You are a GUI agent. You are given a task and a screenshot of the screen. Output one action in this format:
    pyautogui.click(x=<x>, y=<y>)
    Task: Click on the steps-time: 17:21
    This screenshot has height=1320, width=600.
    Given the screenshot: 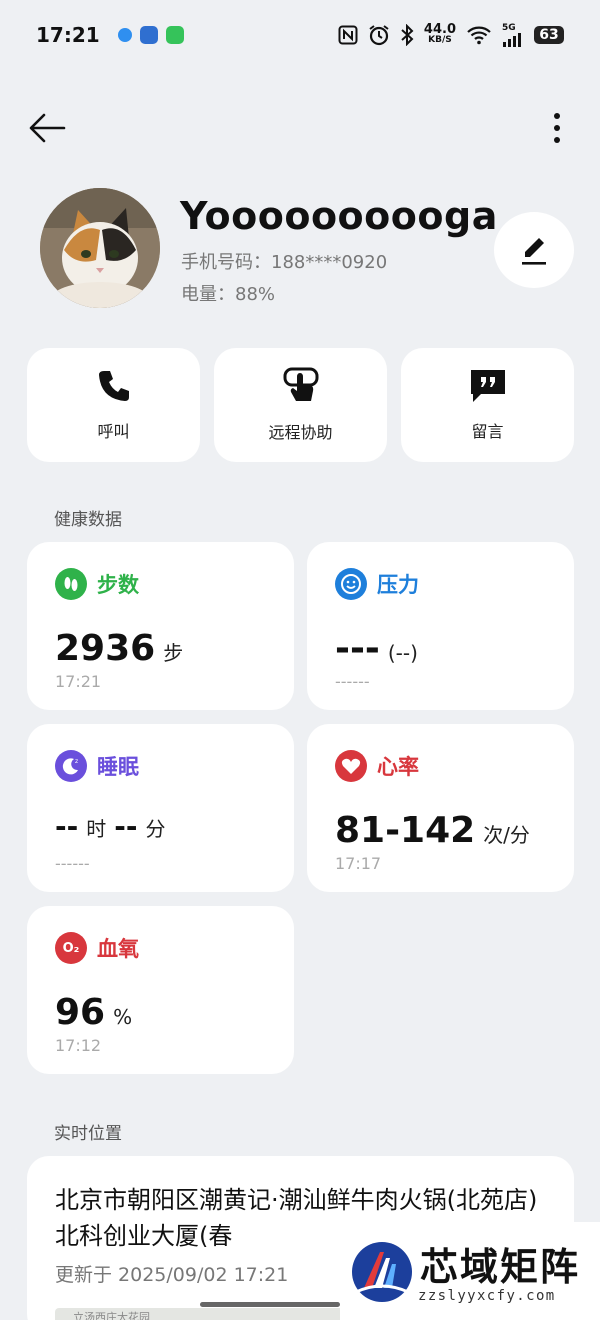 What is the action you would take?
    pyautogui.click(x=78, y=681)
    